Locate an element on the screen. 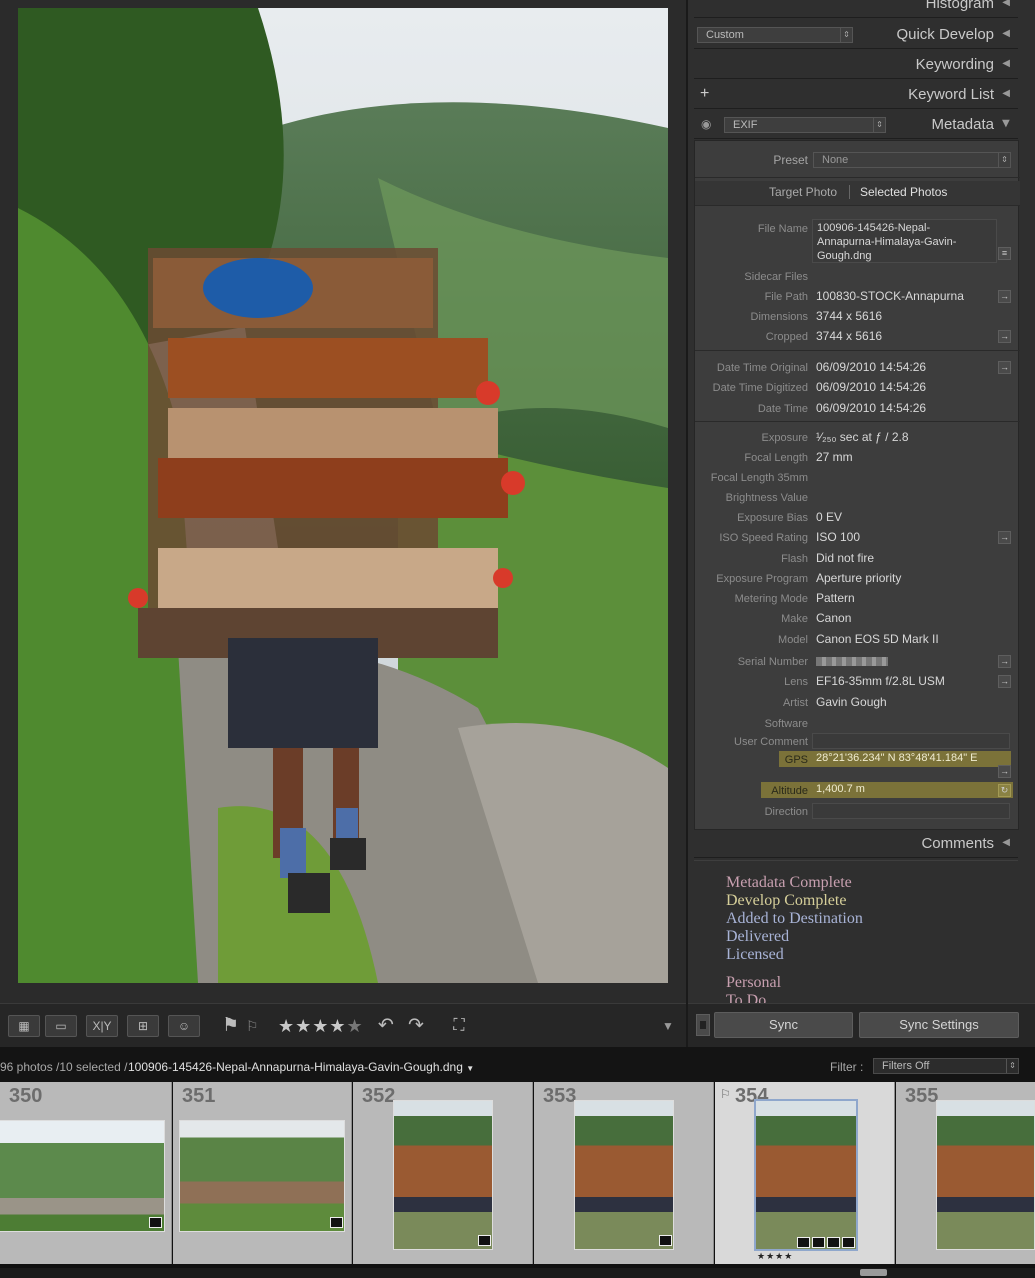 The image size is (1035, 1278). date-time-original-label: Date Time Original is located at coordinates (762, 368).